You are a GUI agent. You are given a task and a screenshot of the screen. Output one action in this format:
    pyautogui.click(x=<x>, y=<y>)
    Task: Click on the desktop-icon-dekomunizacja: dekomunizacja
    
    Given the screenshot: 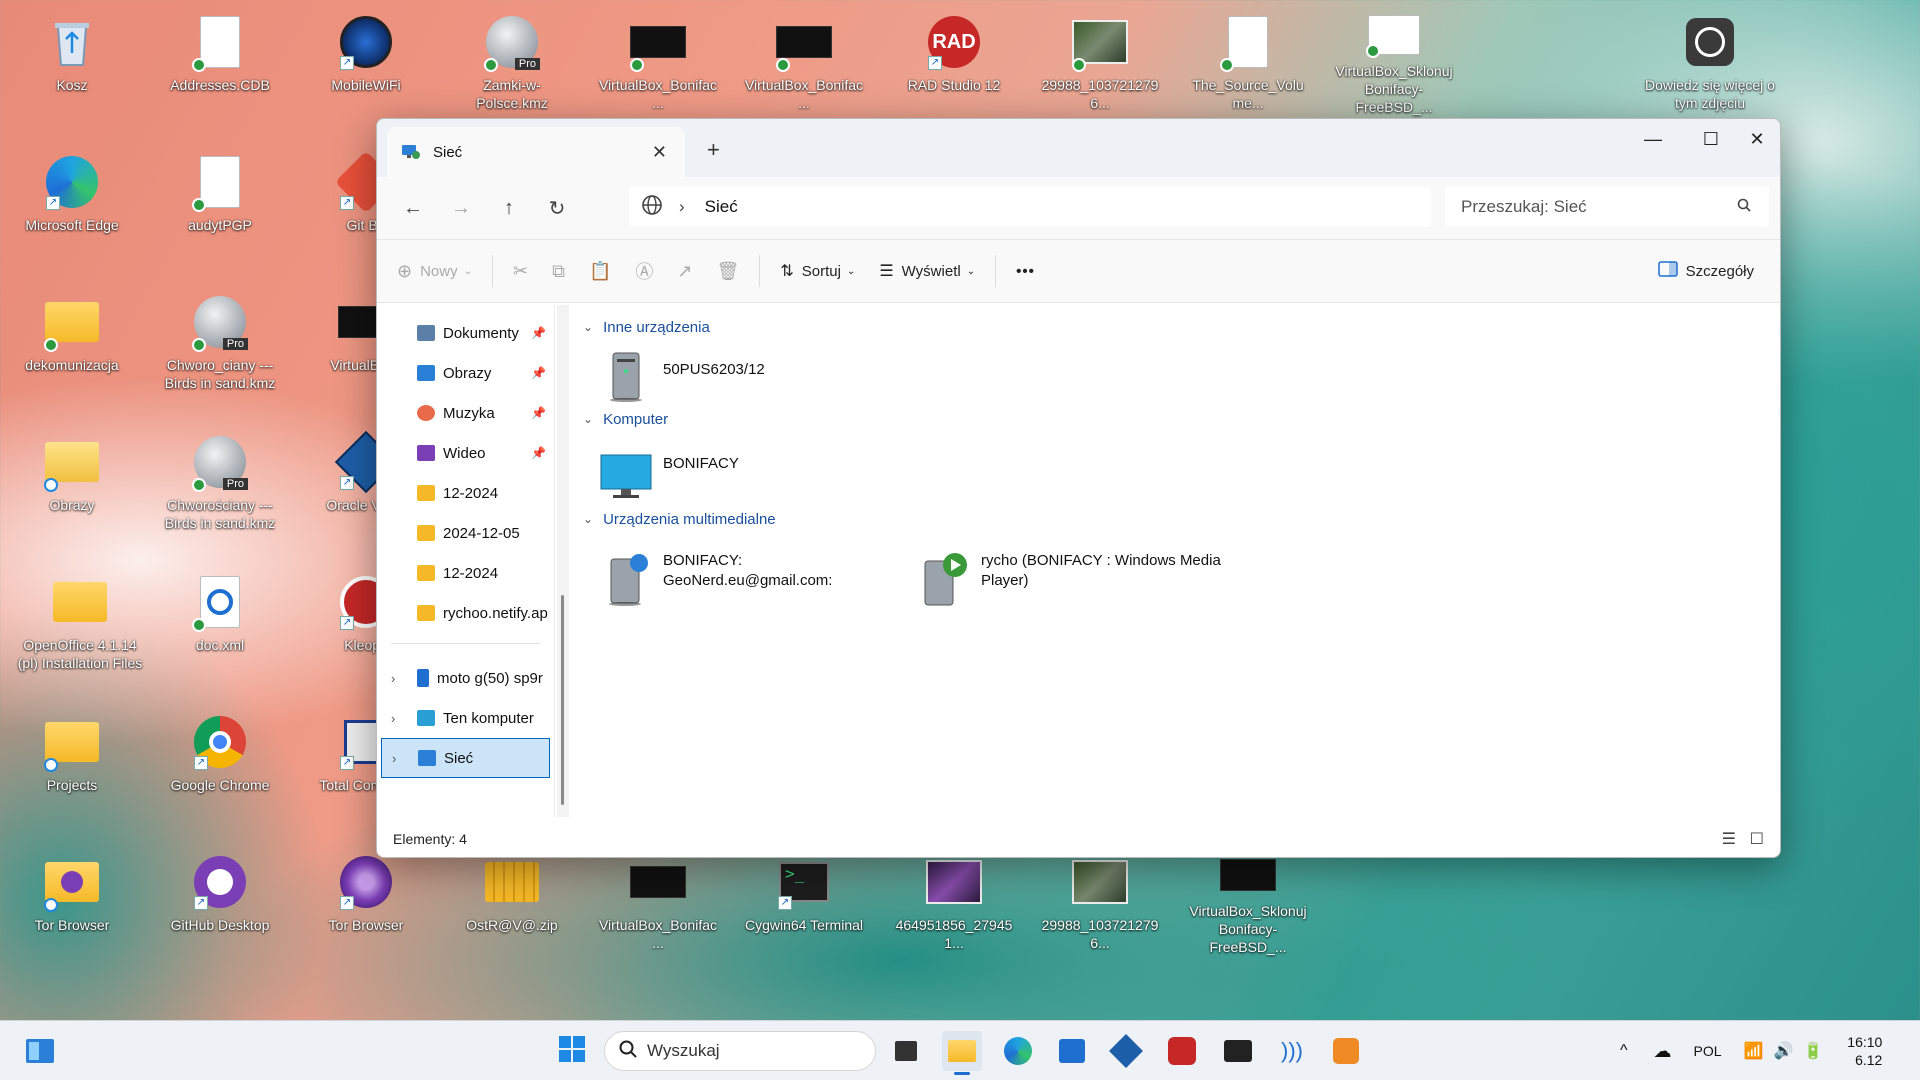 What is the action you would take?
    pyautogui.click(x=72, y=342)
    